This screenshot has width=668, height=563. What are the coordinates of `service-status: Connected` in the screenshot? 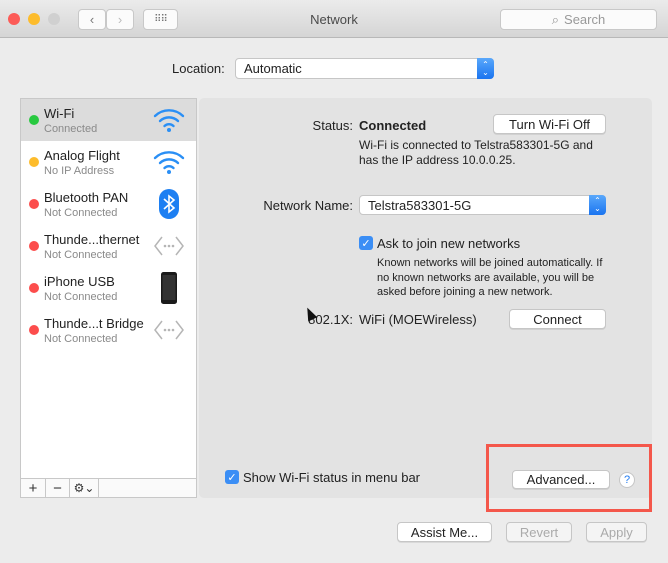 It's located at (71, 129).